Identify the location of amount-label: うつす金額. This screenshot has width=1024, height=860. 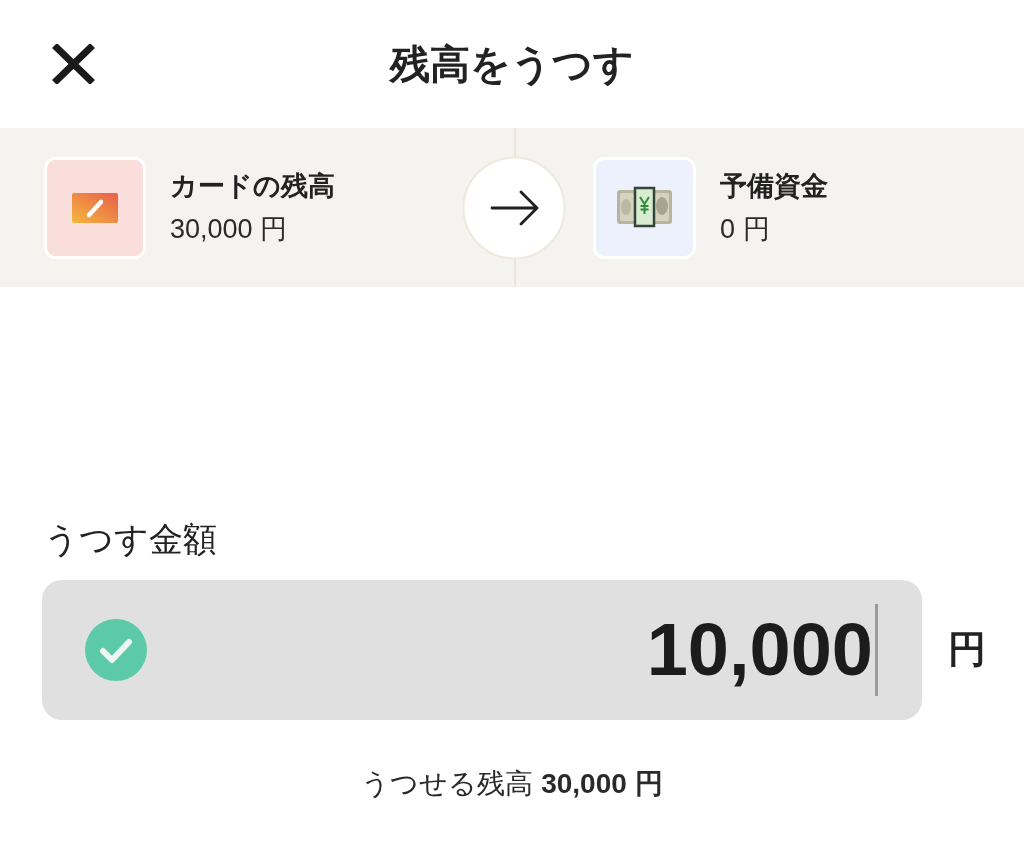
(130, 539).